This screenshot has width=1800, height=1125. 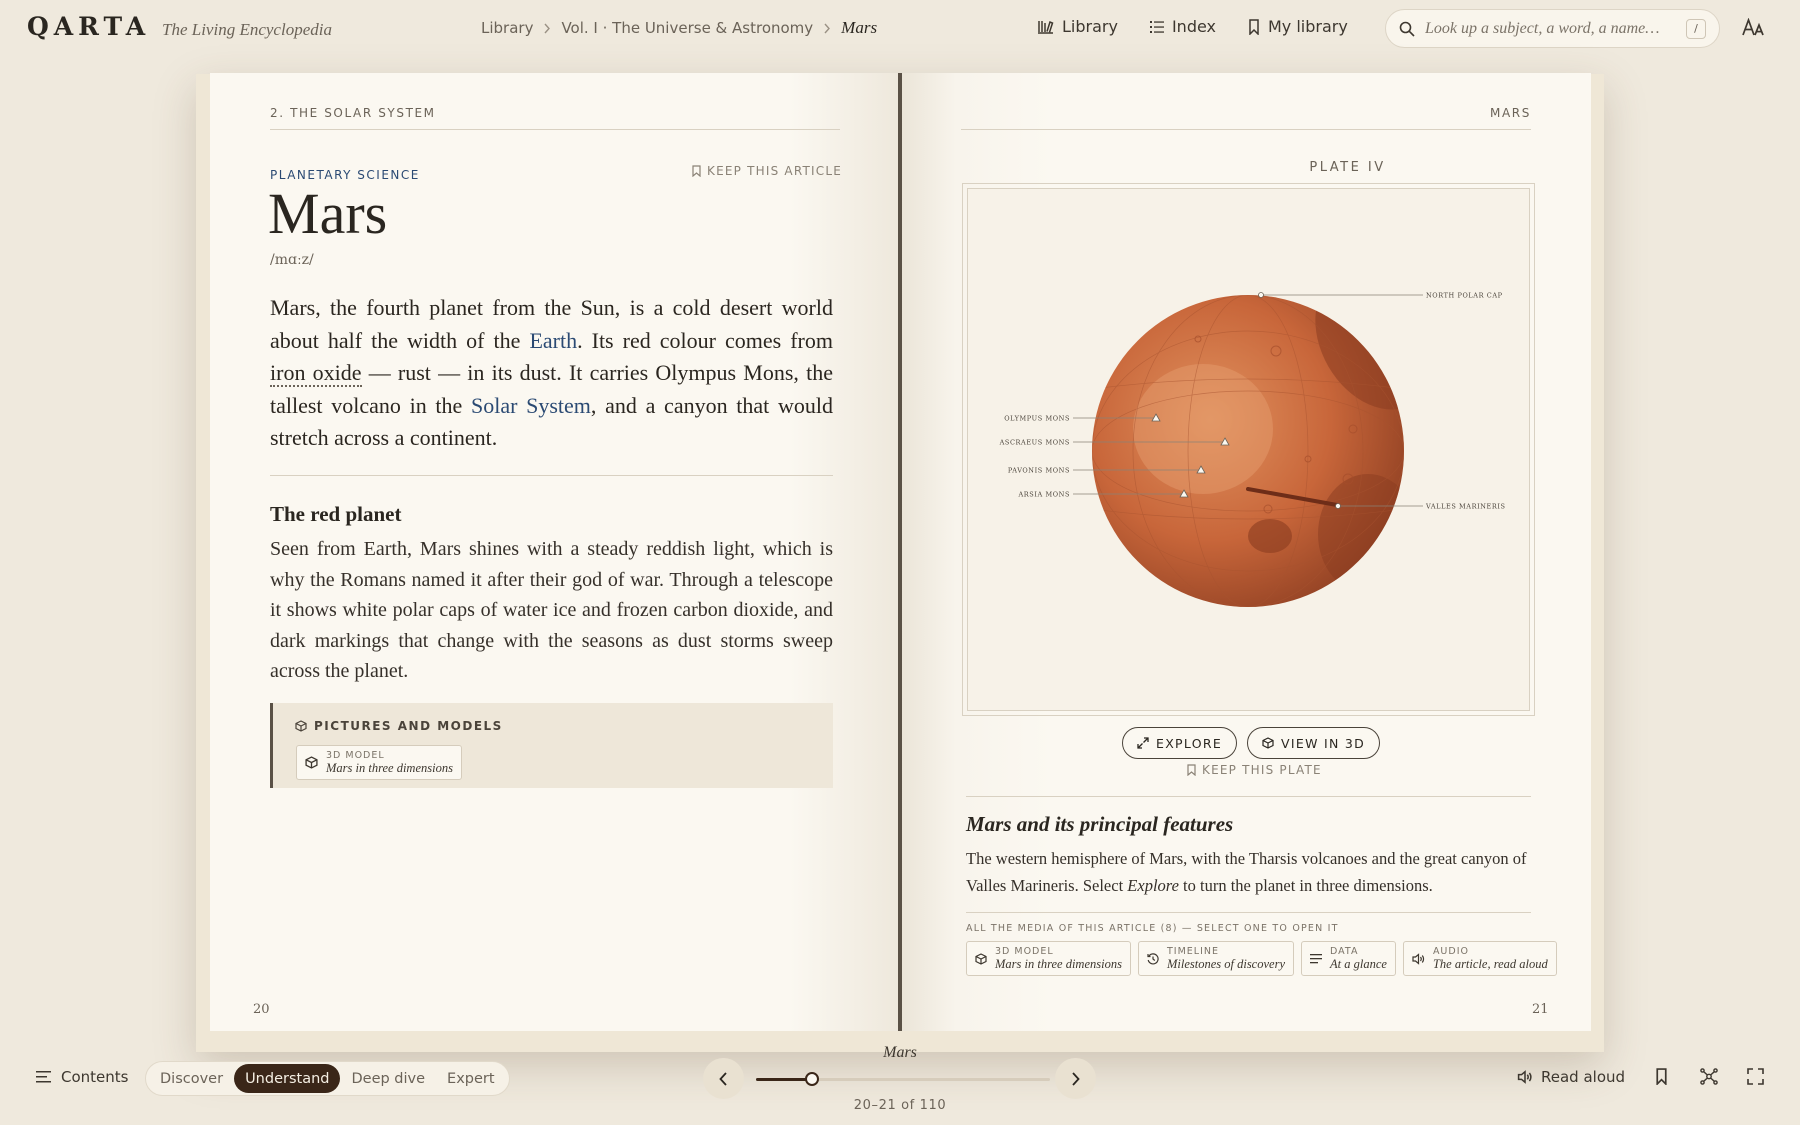 I want to click on page-slider, so click(x=903, y=1079).